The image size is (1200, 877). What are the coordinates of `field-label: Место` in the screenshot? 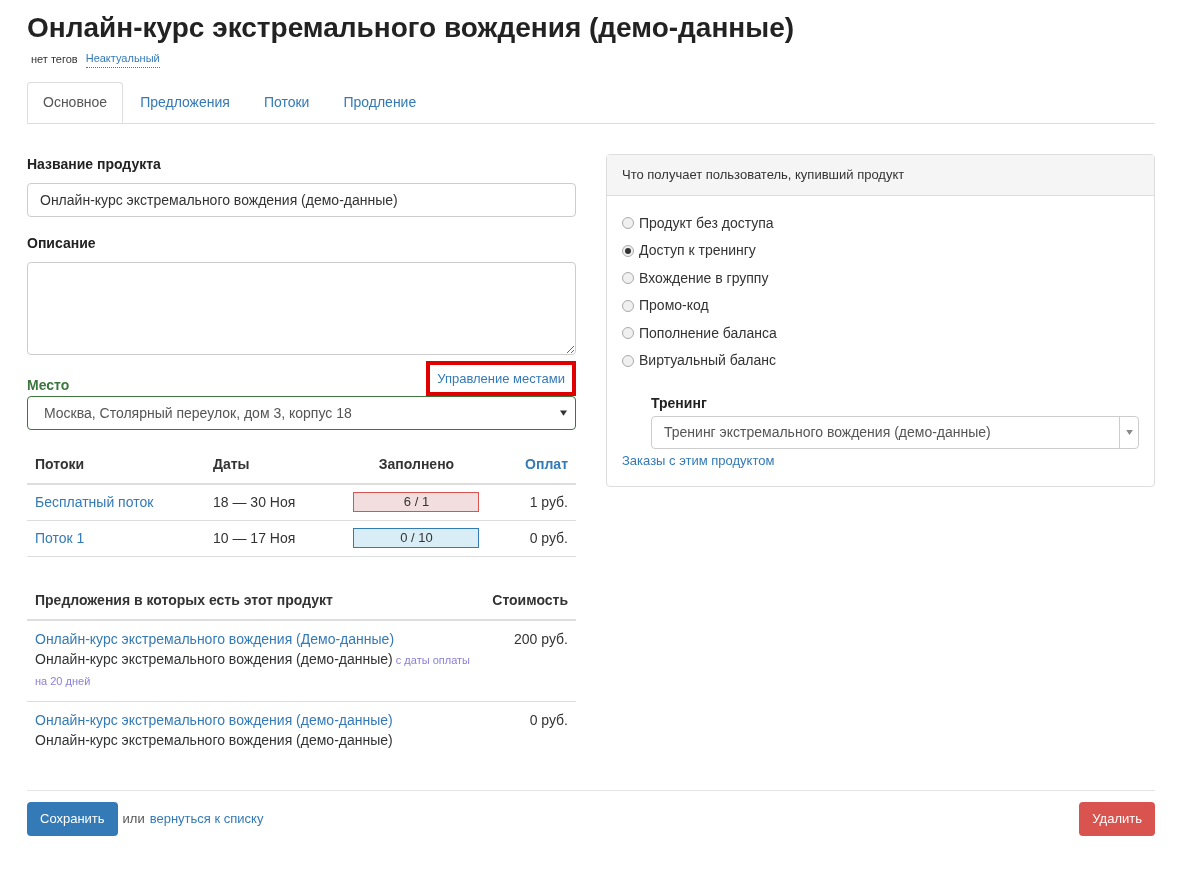 It's located at (48, 385).